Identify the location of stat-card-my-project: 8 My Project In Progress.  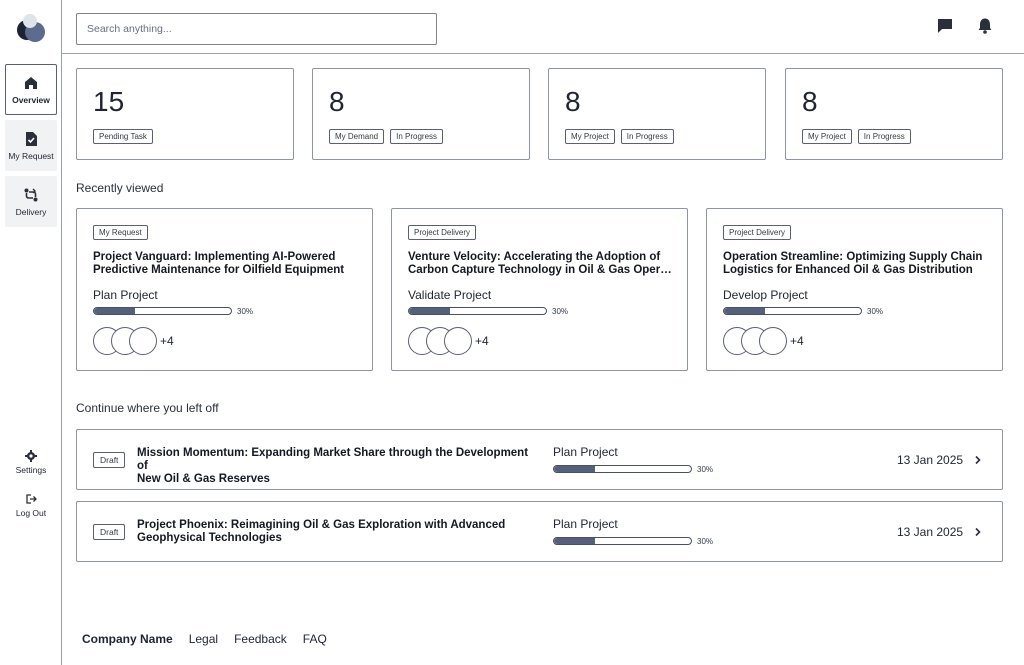
(657, 114).